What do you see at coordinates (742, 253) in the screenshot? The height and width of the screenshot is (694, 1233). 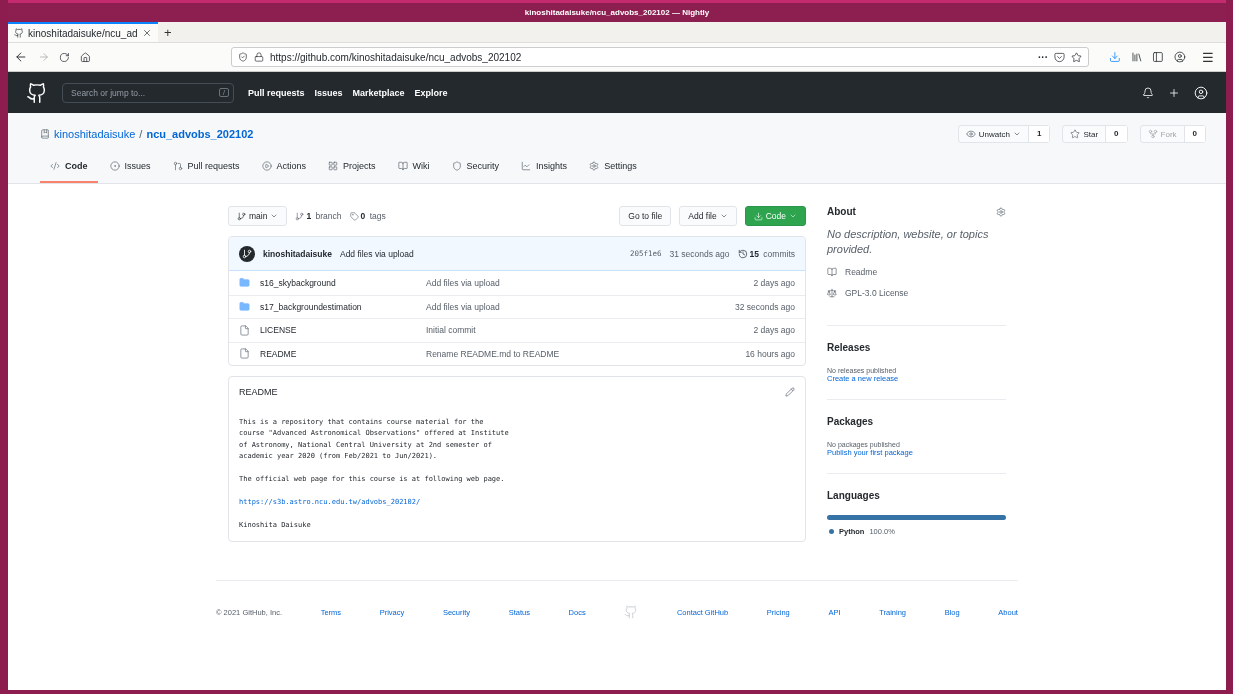 I see `history-icon` at bounding box center [742, 253].